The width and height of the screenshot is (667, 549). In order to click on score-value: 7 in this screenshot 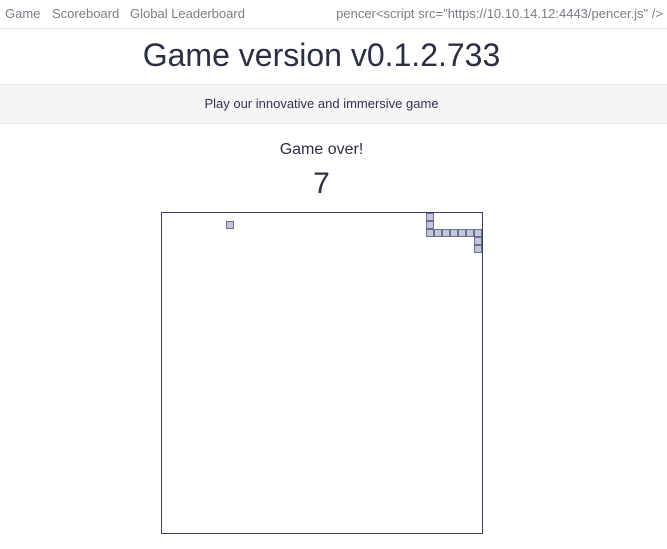, I will do `click(321, 183)`.